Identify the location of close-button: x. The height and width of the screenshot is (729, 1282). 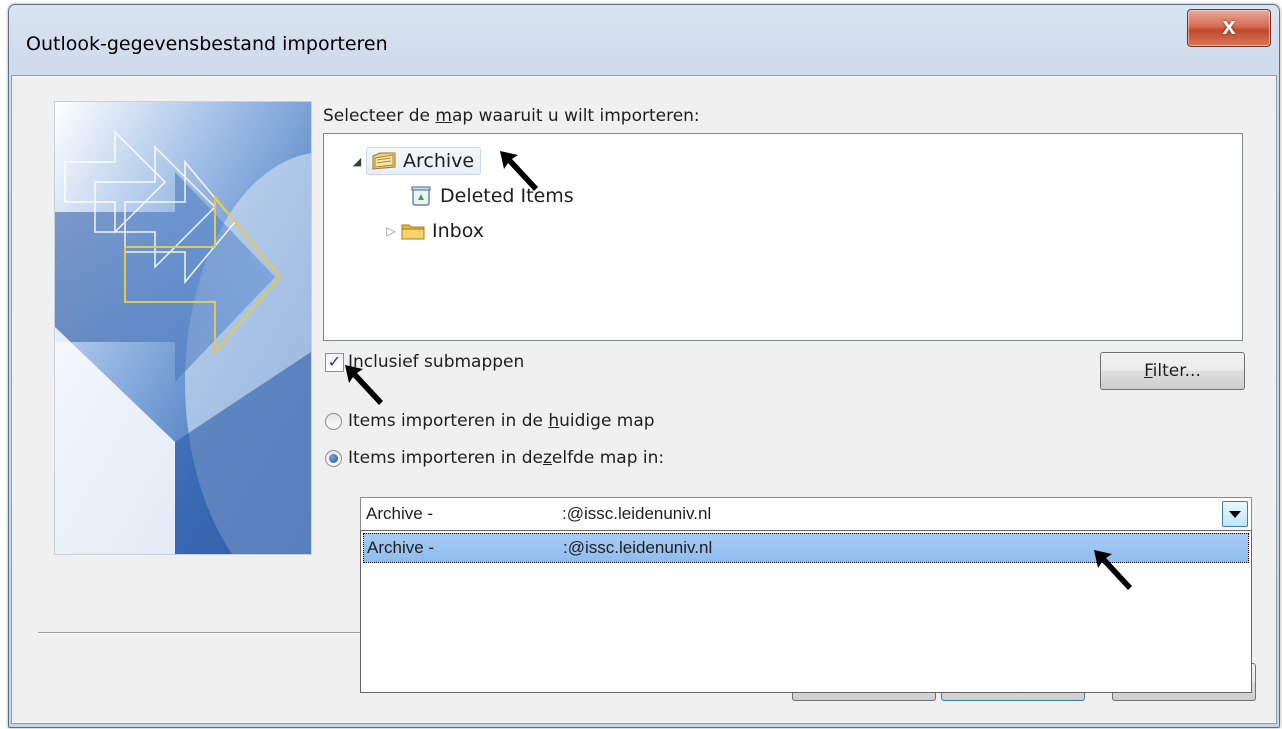
(1229, 28).